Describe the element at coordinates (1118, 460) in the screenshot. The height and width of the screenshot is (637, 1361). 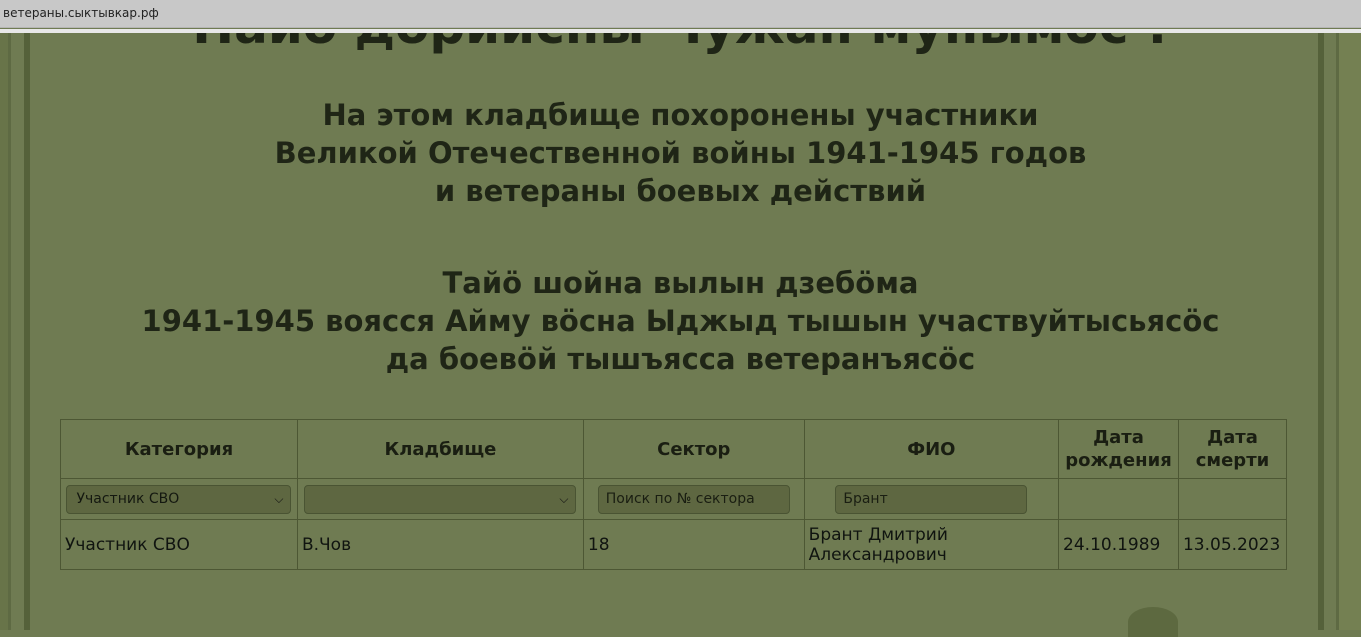
I see `birth-header-line-2: рождения` at that location.